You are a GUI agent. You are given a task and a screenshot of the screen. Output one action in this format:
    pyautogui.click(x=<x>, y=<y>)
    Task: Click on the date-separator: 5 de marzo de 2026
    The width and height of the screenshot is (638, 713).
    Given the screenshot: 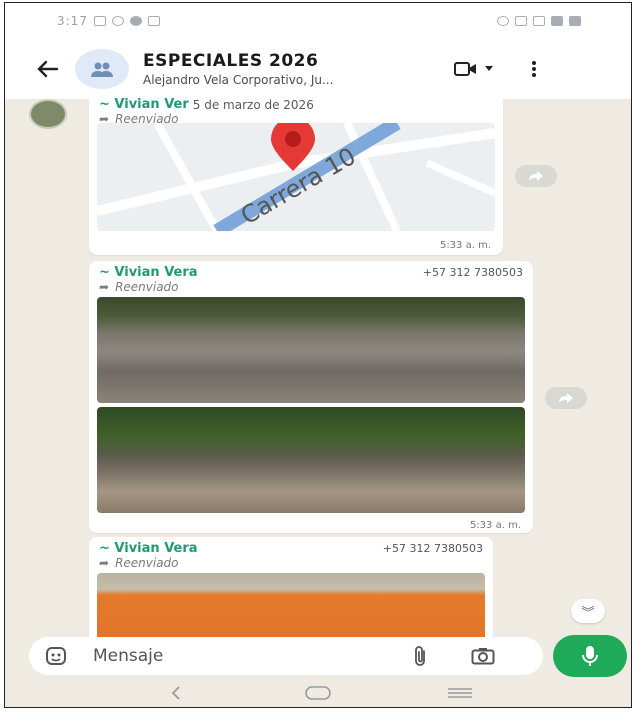 What is the action you would take?
    pyautogui.click(x=253, y=104)
    